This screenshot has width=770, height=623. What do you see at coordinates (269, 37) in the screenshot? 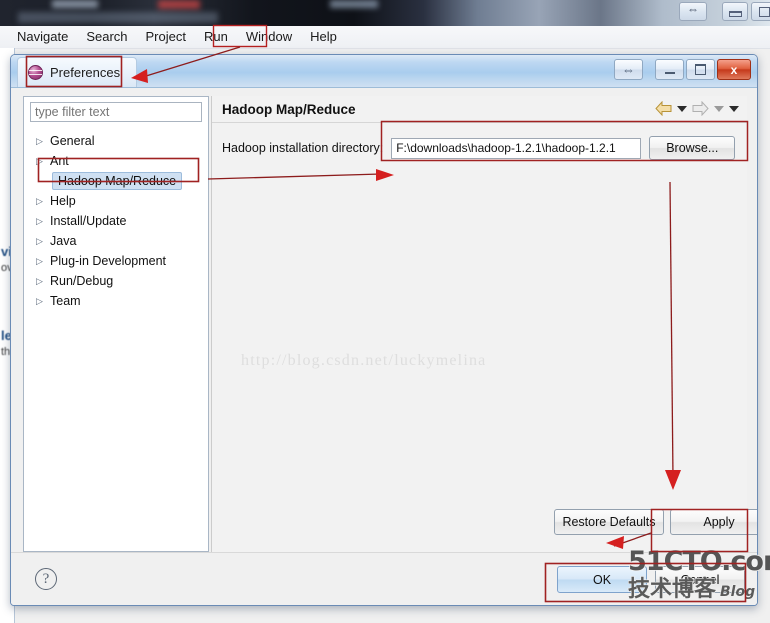
I see `menu-item-window: Window` at bounding box center [269, 37].